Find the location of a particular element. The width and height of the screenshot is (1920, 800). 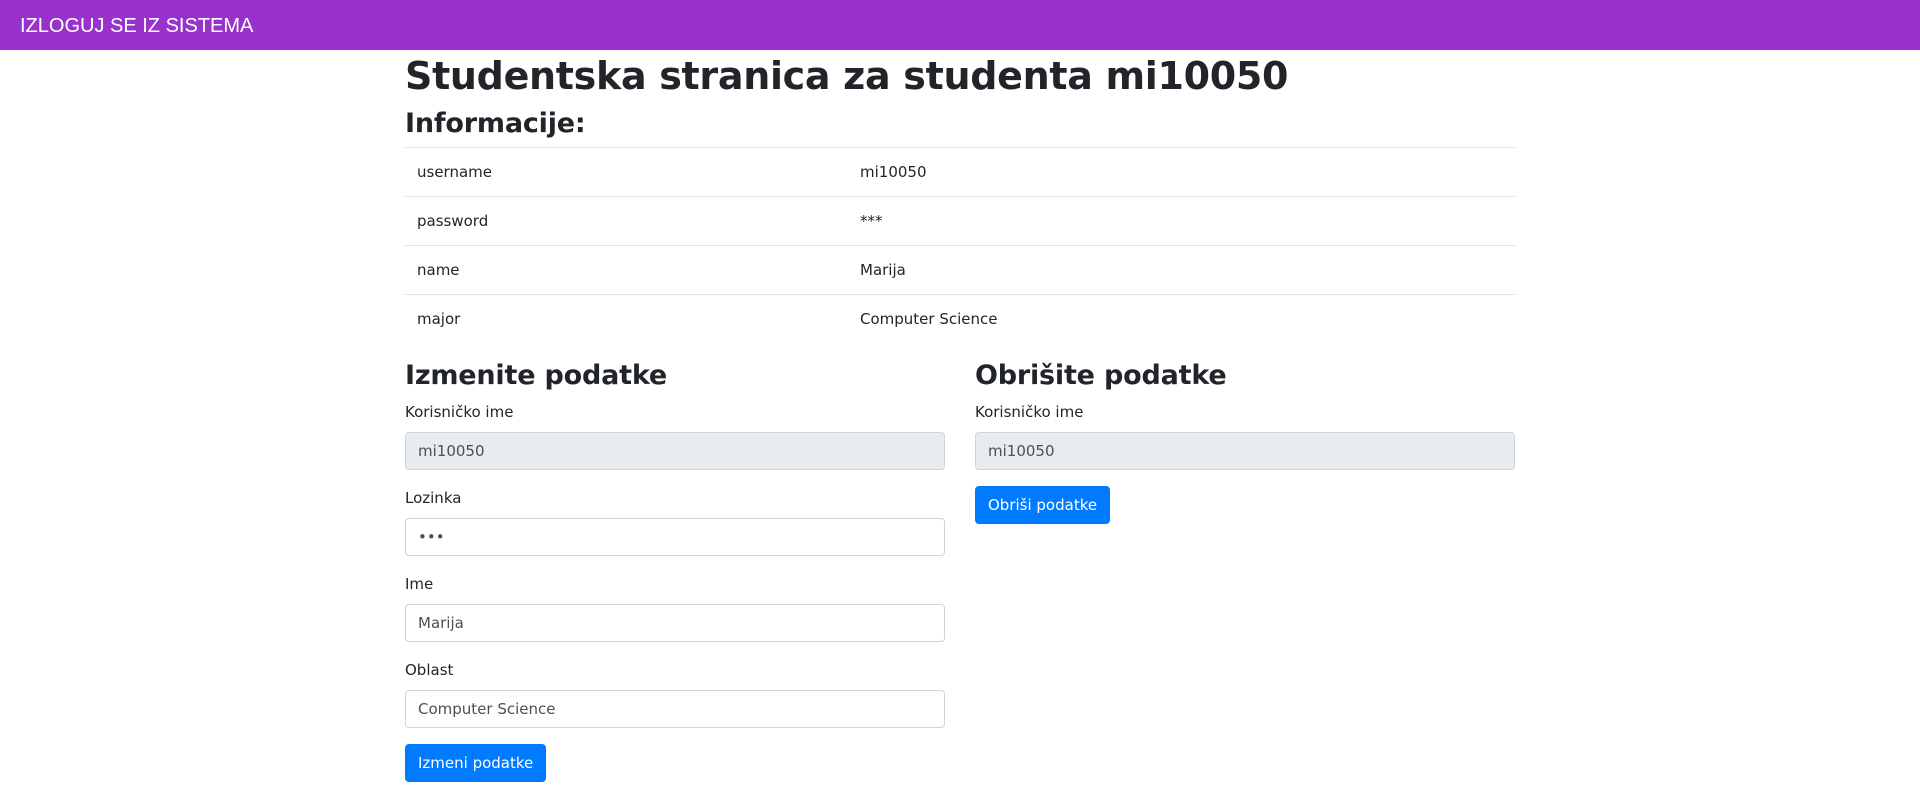

edit-section-title: Izmenite podatke is located at coordinates (536, 375).